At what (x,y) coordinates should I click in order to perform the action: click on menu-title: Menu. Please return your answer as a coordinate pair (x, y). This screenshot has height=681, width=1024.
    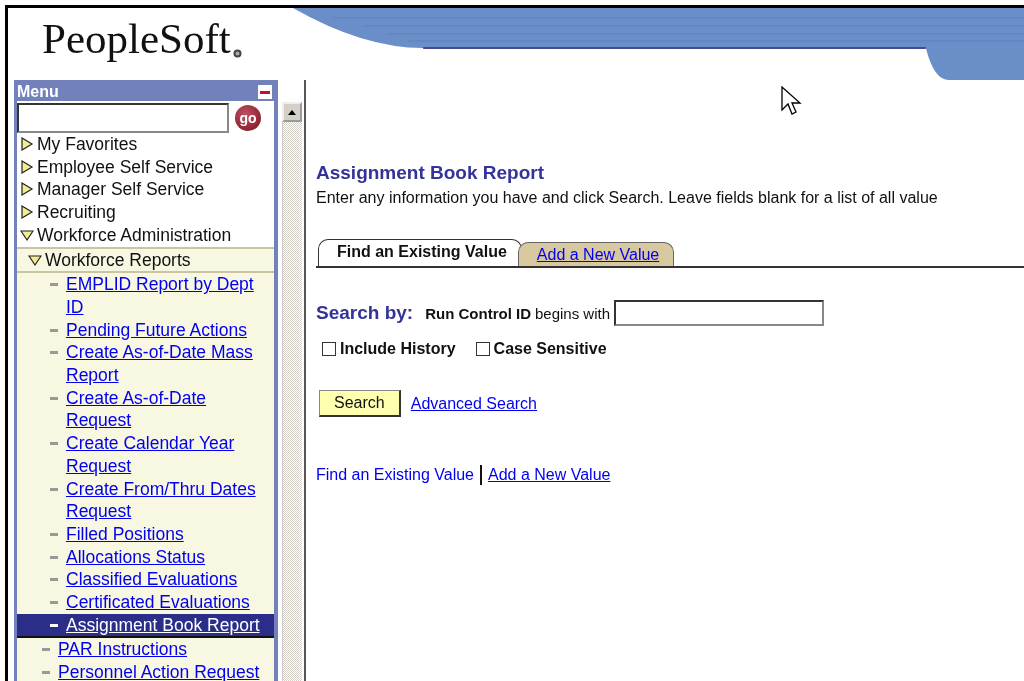
    Looking at the image, I should click on (38, 92).